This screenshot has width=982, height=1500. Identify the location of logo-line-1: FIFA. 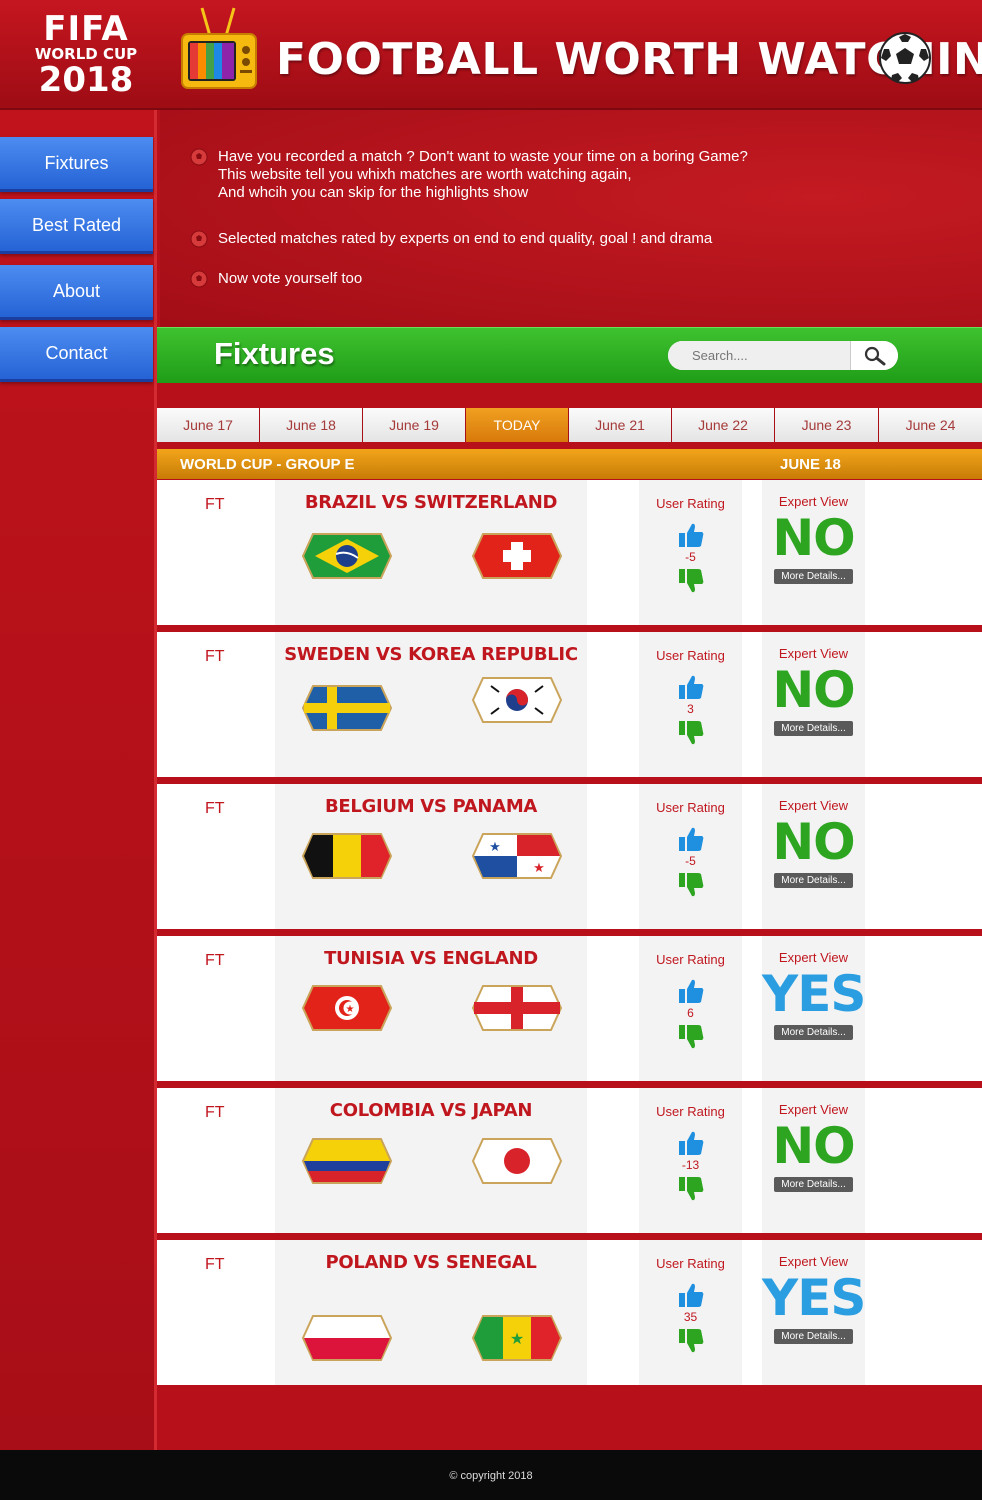
(86, 29).